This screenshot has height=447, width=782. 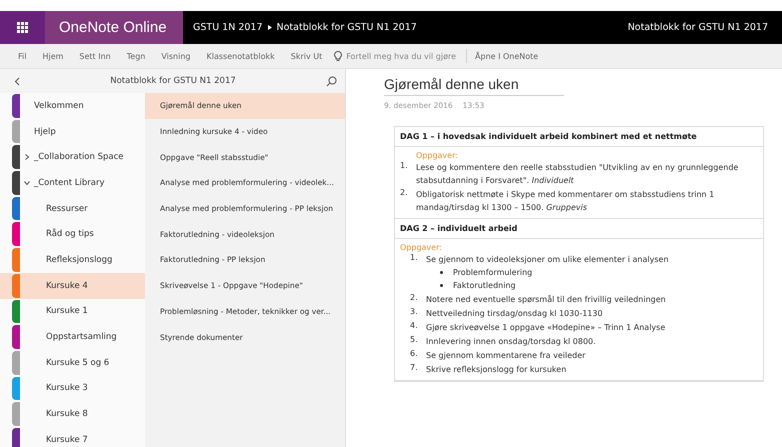 What do you see at coordinates (546, 300) in the screenshot?
I see `list-item-text: Notere ned eventuelle spørsmål til den frivillig veiledningen` at bounding box center [546, 300].